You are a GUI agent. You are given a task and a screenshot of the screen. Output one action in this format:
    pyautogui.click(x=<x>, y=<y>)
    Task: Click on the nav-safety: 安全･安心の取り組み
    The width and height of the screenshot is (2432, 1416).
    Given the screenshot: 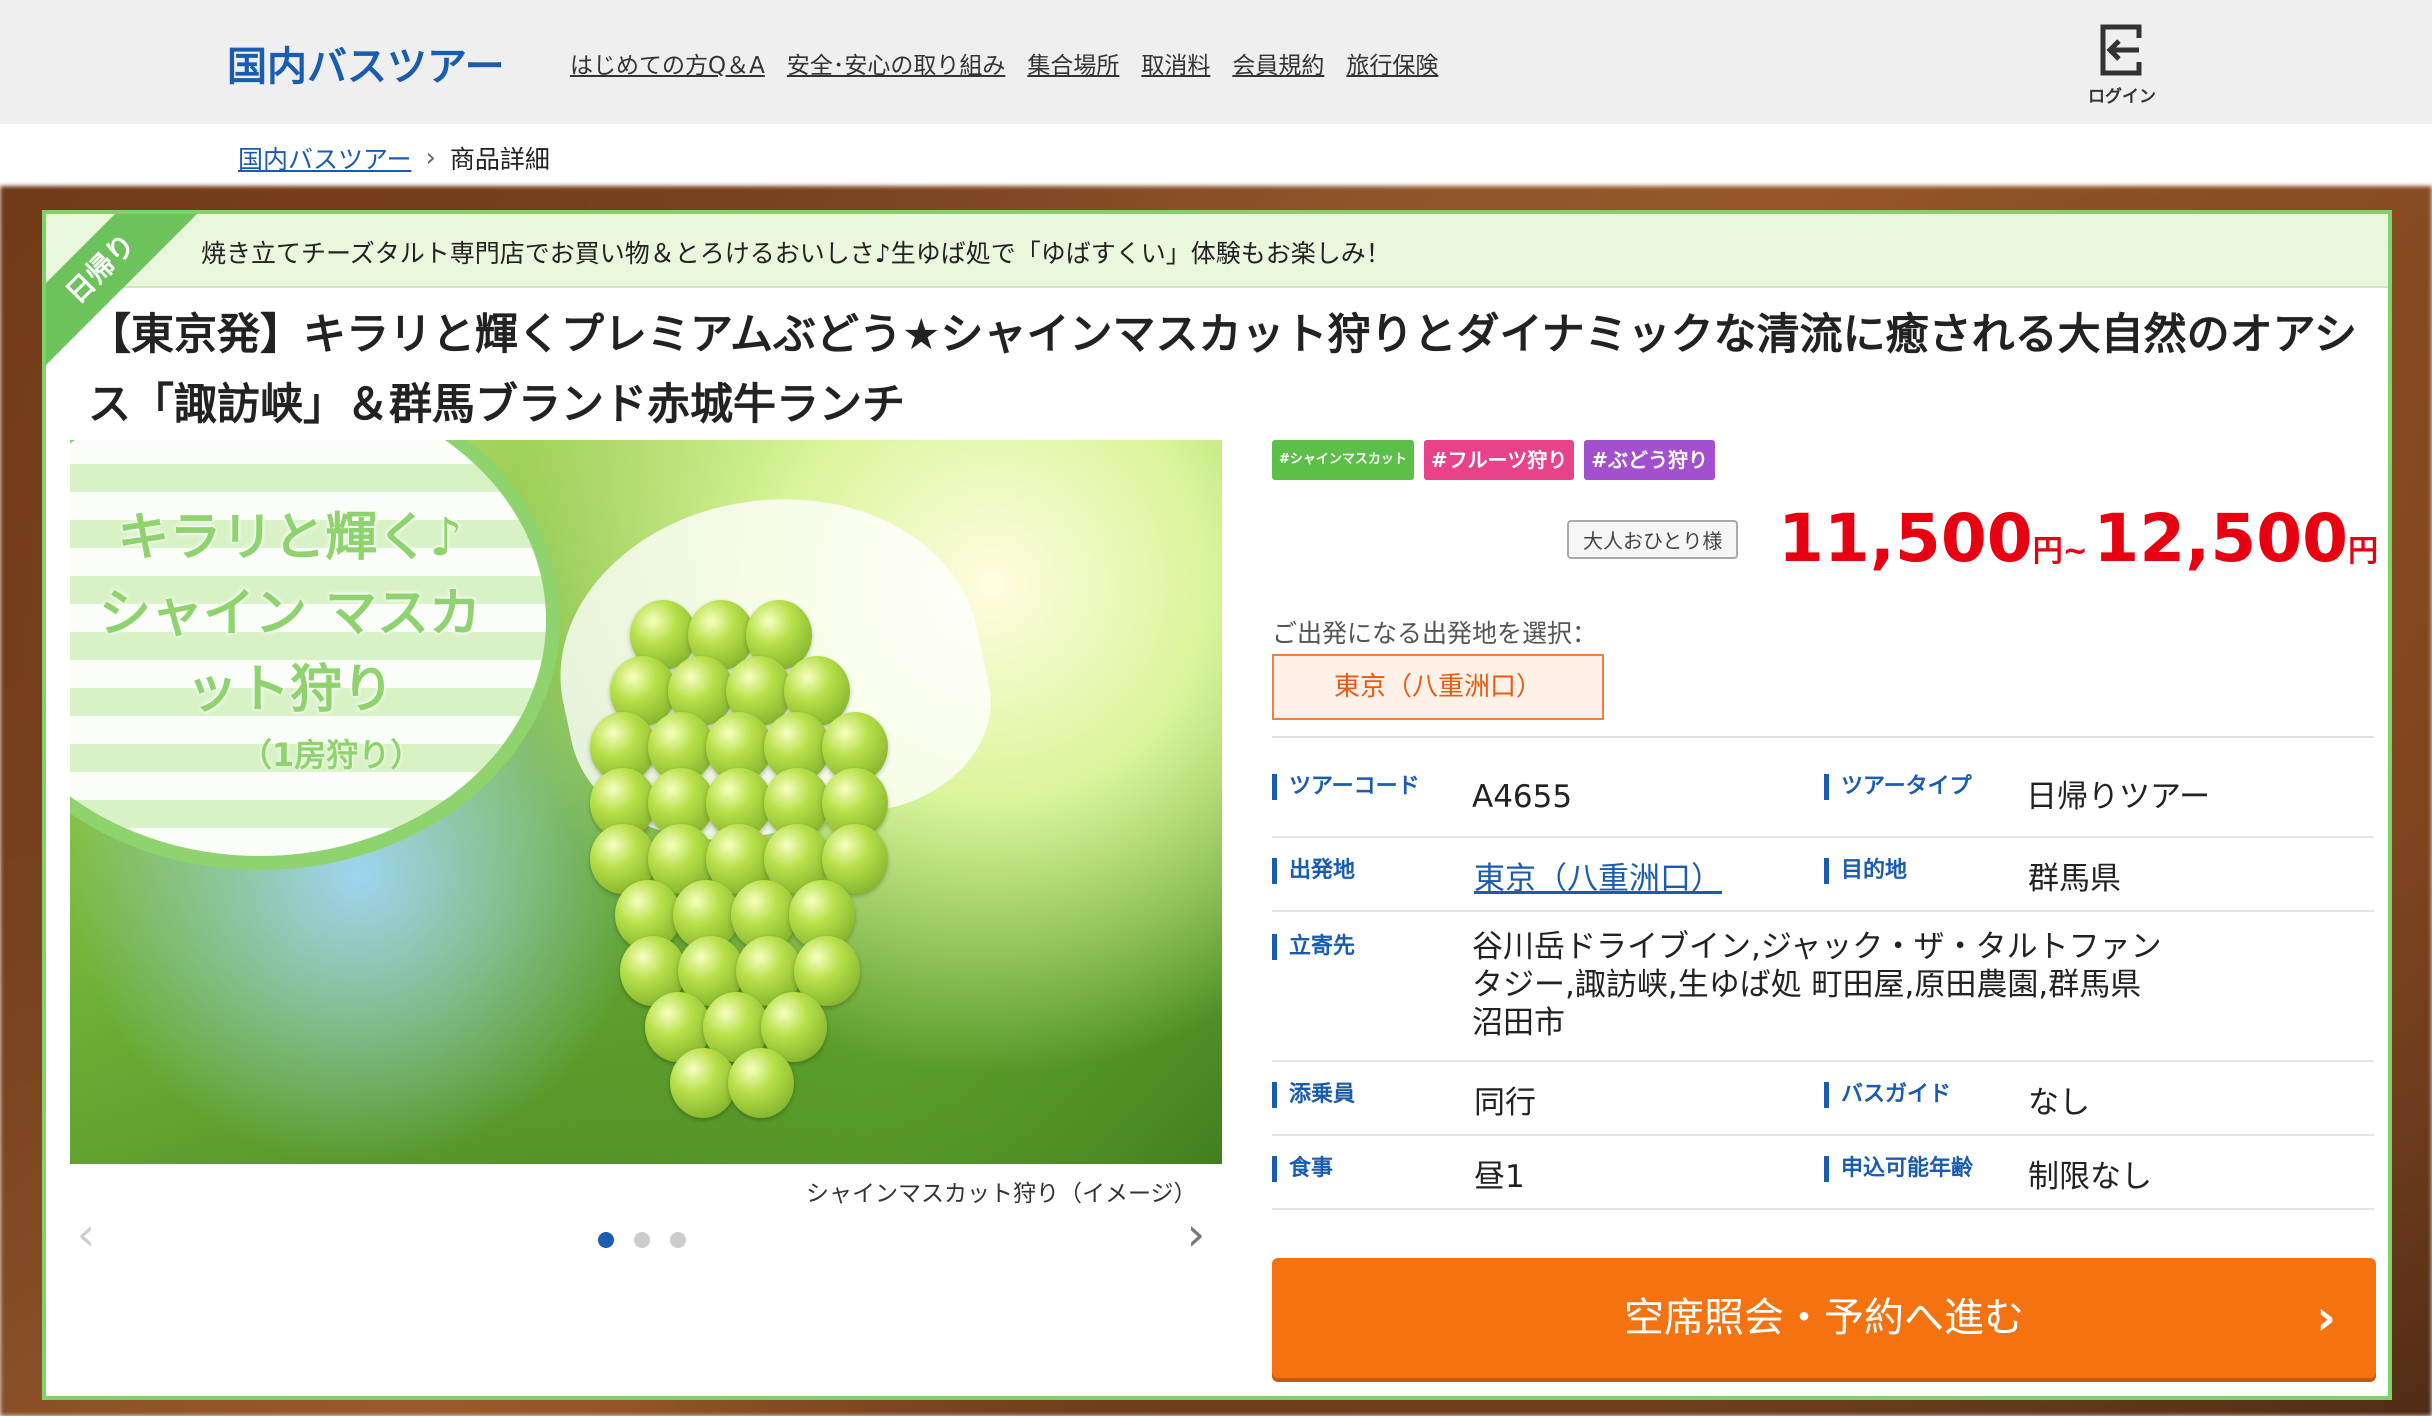 What is the action you would take?
    pyautogui.click(x=896, y=63)
    